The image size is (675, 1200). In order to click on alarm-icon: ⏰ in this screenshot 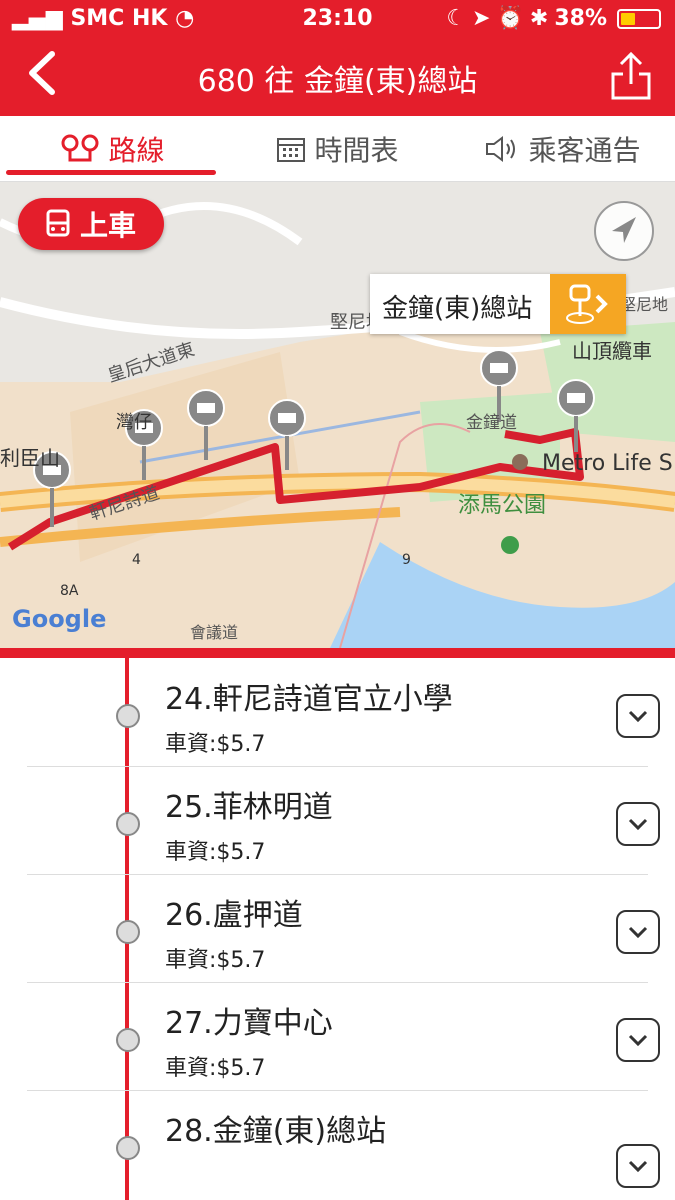, I will do `click(510, 18)`.